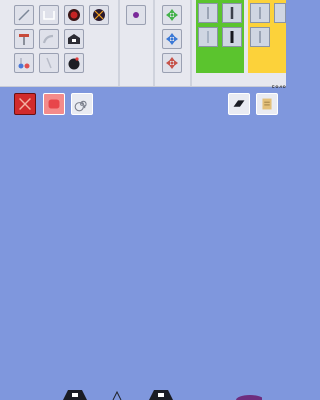 The height and width of the screenshot is (400, 320). I want to click on frame-icon, so click(49, 15).